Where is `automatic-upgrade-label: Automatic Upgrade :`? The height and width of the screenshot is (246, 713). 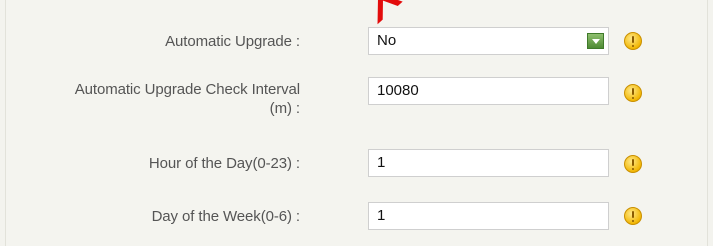 automatic-upgrade-label: Automatic Upgrade : is located at coordinates (232, 41).